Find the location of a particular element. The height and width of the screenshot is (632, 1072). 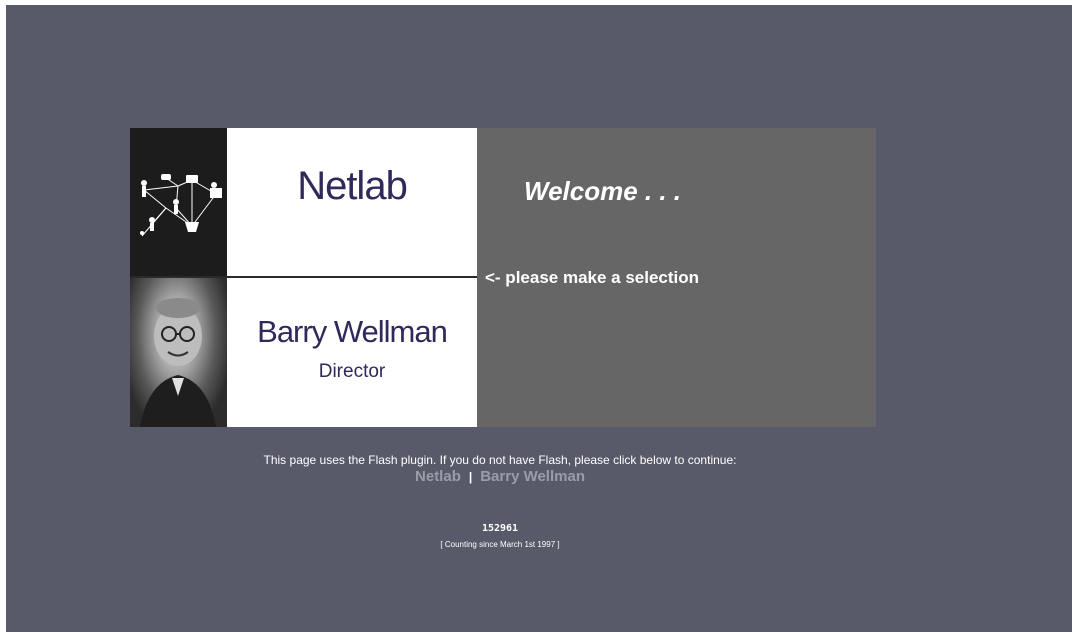

selection-hint: <- please make a selection is located at coordinates (592, 277).